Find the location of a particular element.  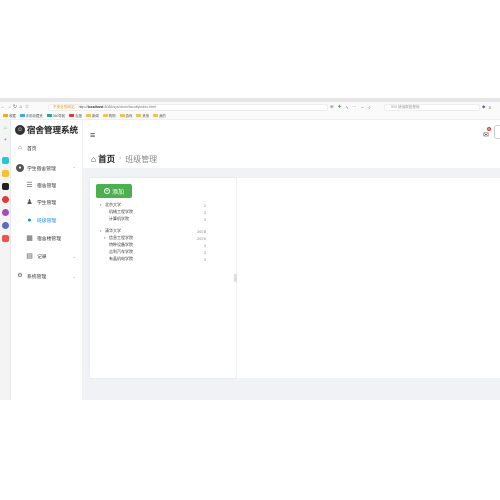

url-path: :8088/sys/dorm/facultyIndex.html is located at coordinates (129, 107).